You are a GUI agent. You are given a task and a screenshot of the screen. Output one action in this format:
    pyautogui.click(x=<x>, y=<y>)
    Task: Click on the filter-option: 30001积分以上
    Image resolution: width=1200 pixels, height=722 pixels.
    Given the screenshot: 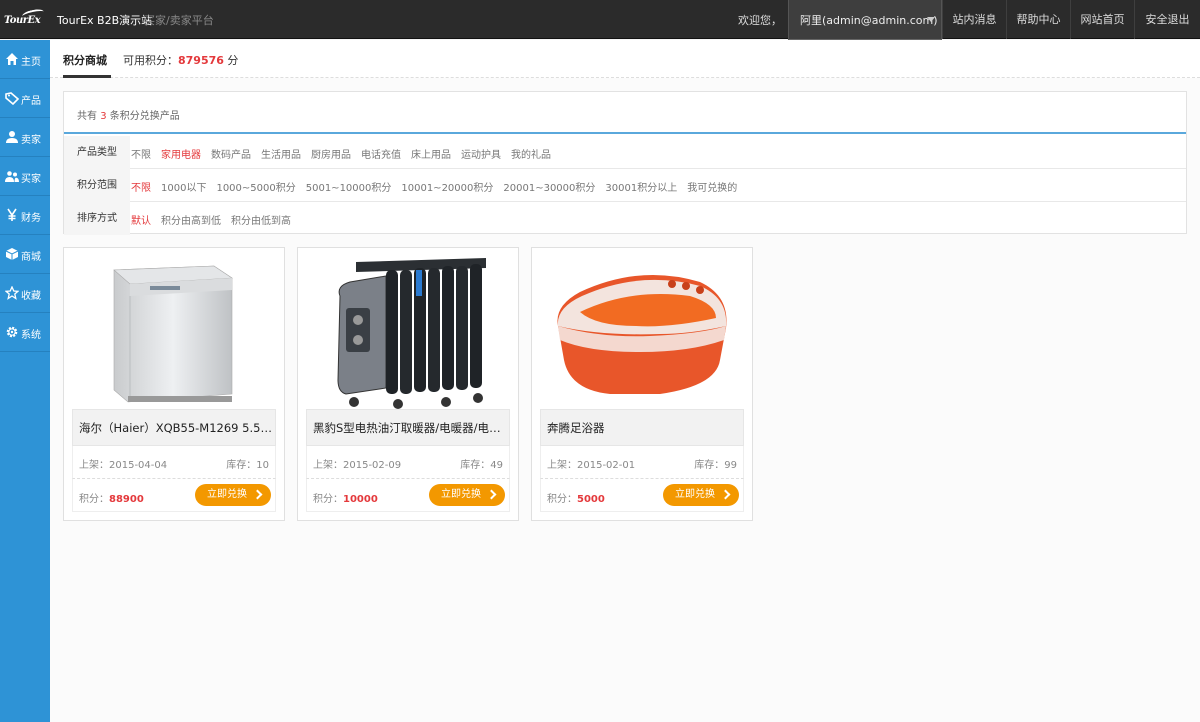 What is the action you would take?
    pyautogui.click(x=641, y=188)
    